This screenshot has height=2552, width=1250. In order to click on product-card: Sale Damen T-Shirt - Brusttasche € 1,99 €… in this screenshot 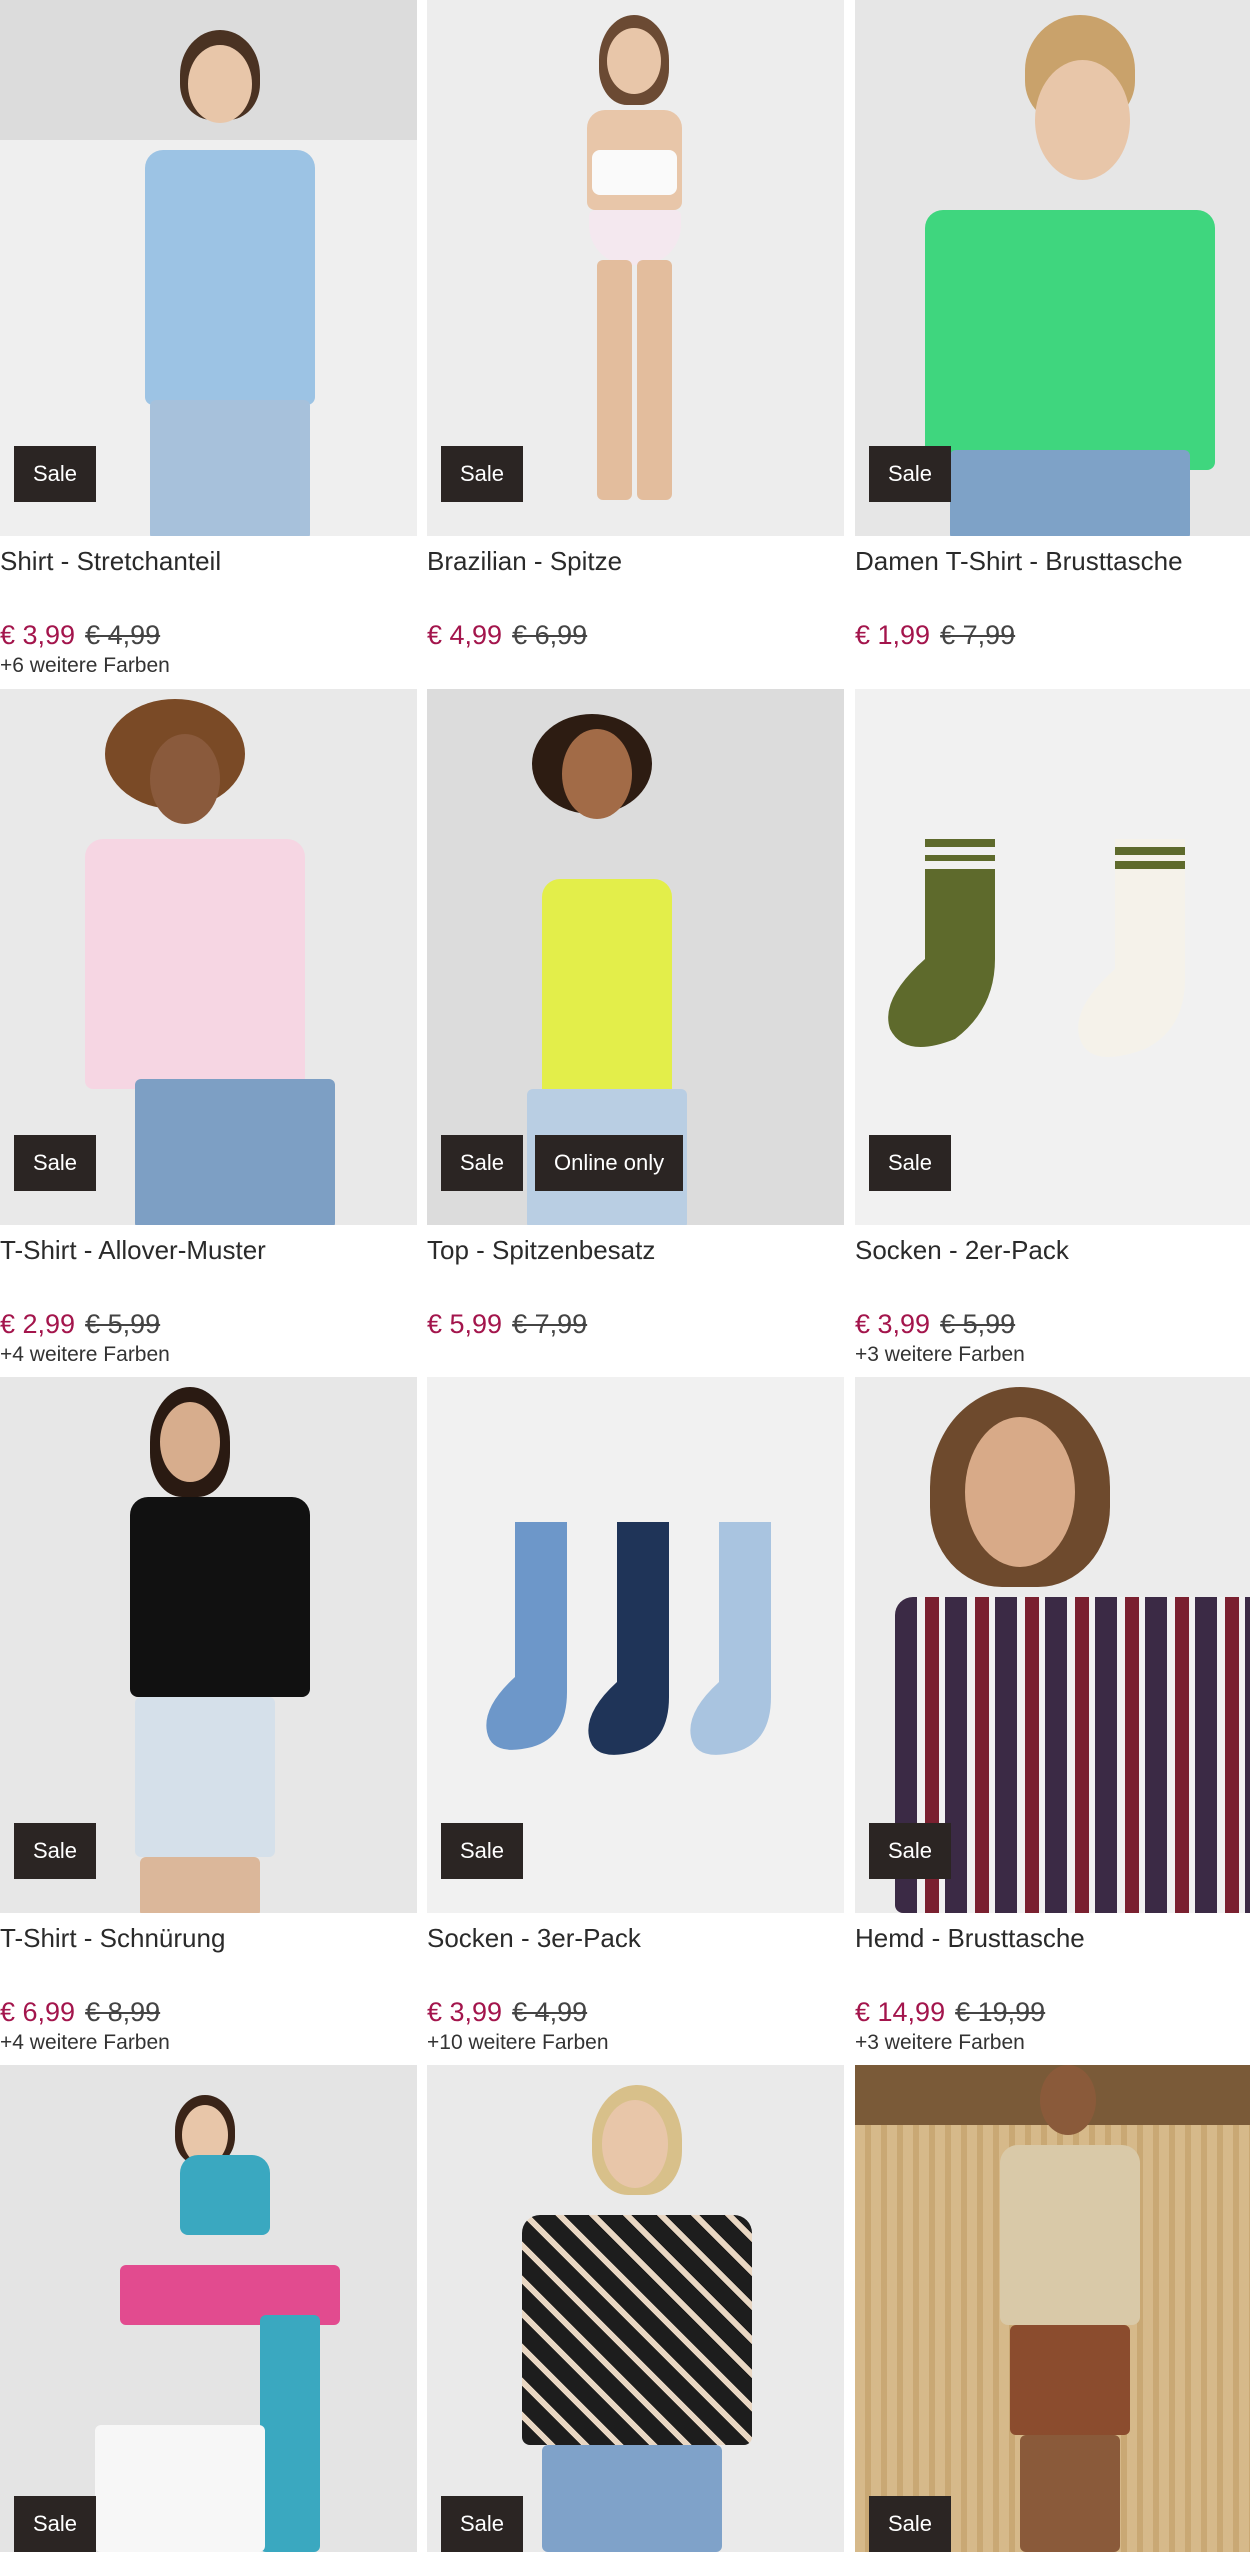, I will do `click(1052, 327)`.